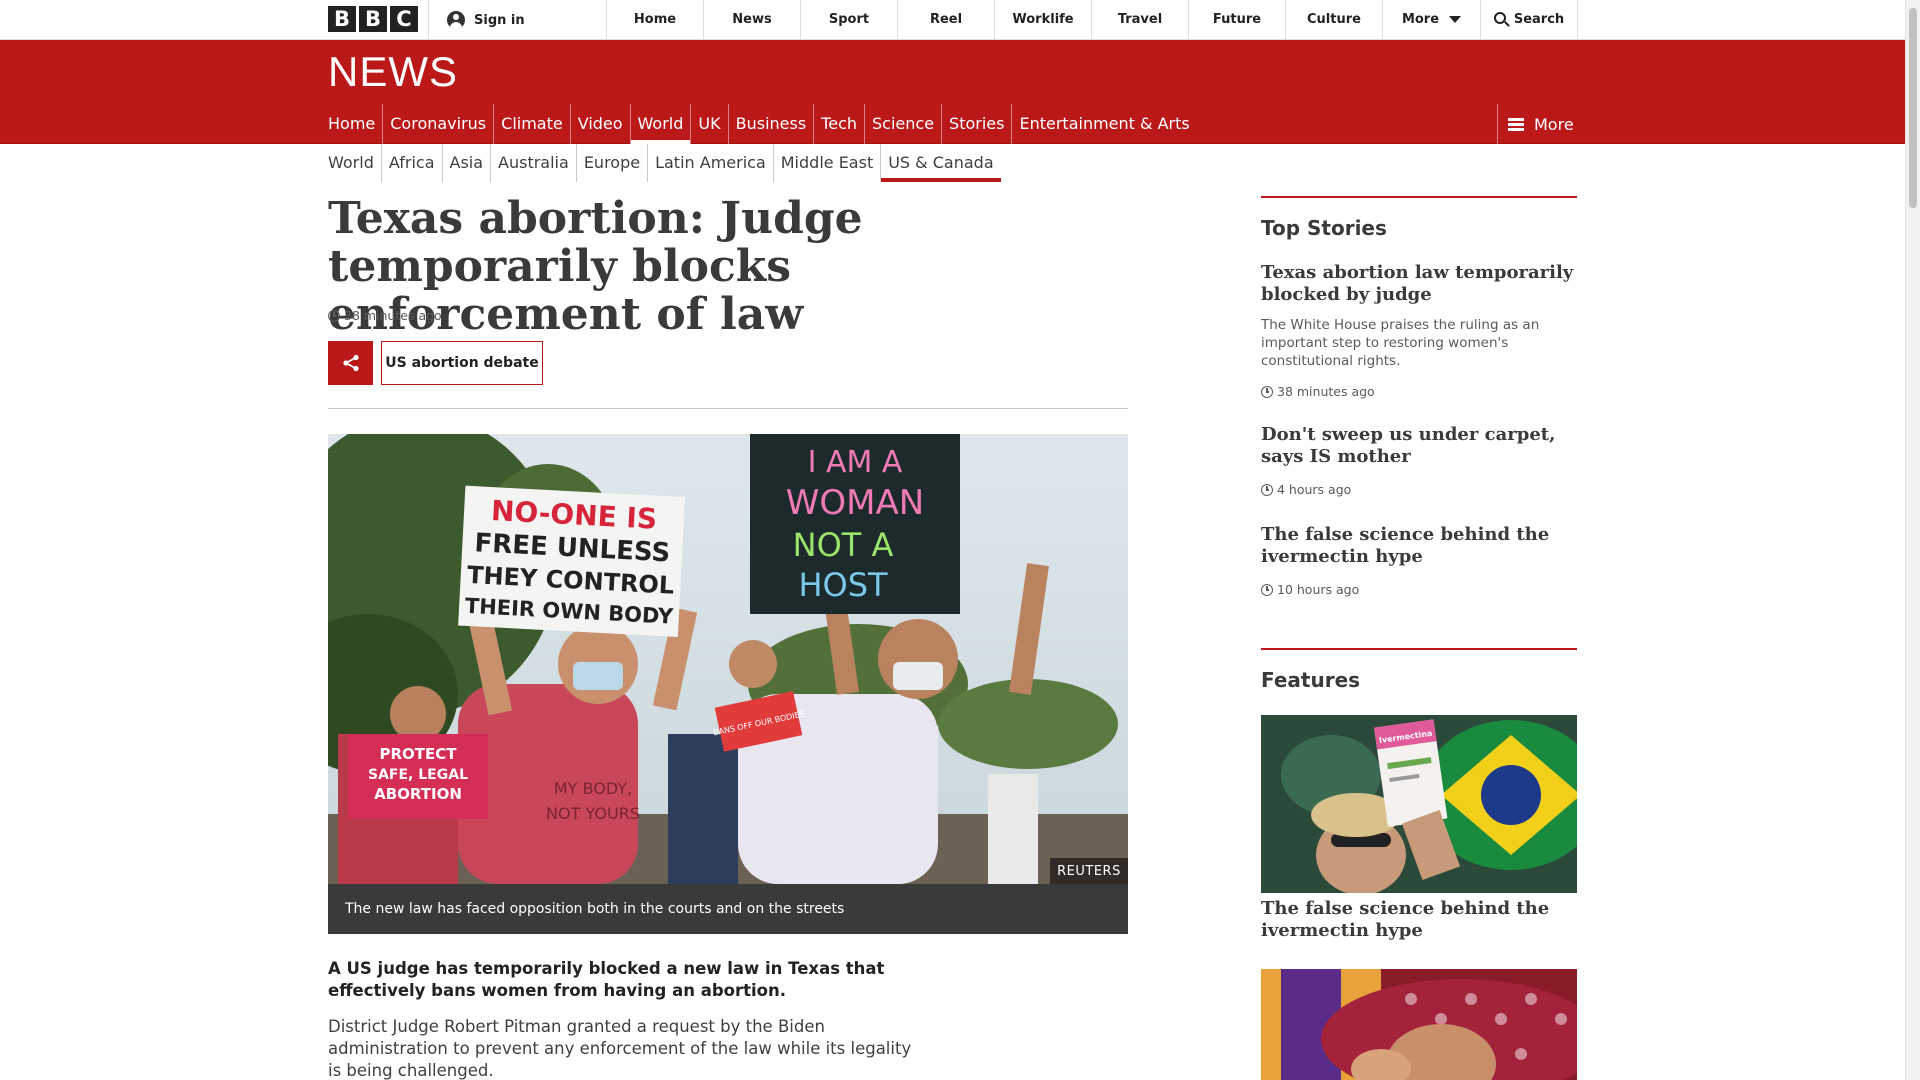  I want to click on top-story-time: 10 hours ago, so click(1419, 589).